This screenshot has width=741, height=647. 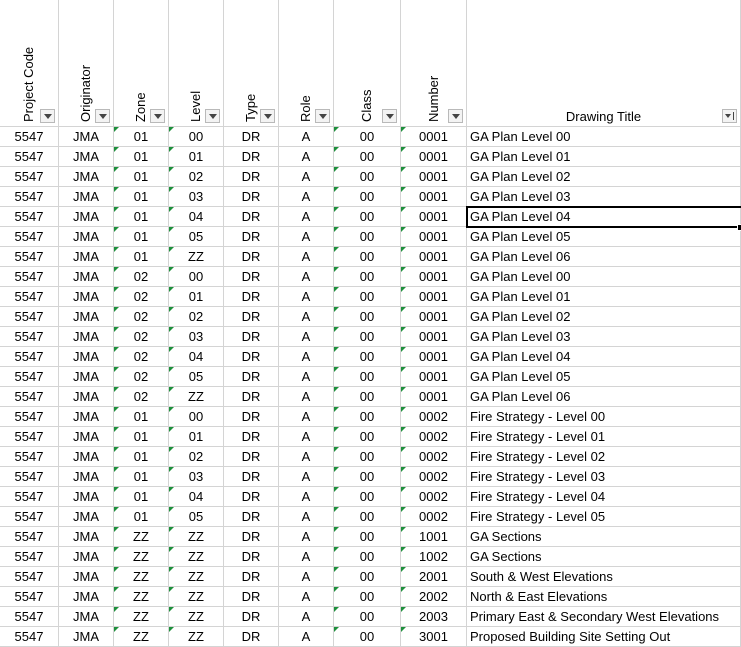 What do you see at coordinates (434, 537) in the screenshot?
I see `cell-number: 1001` at bounding box center [434, 537].